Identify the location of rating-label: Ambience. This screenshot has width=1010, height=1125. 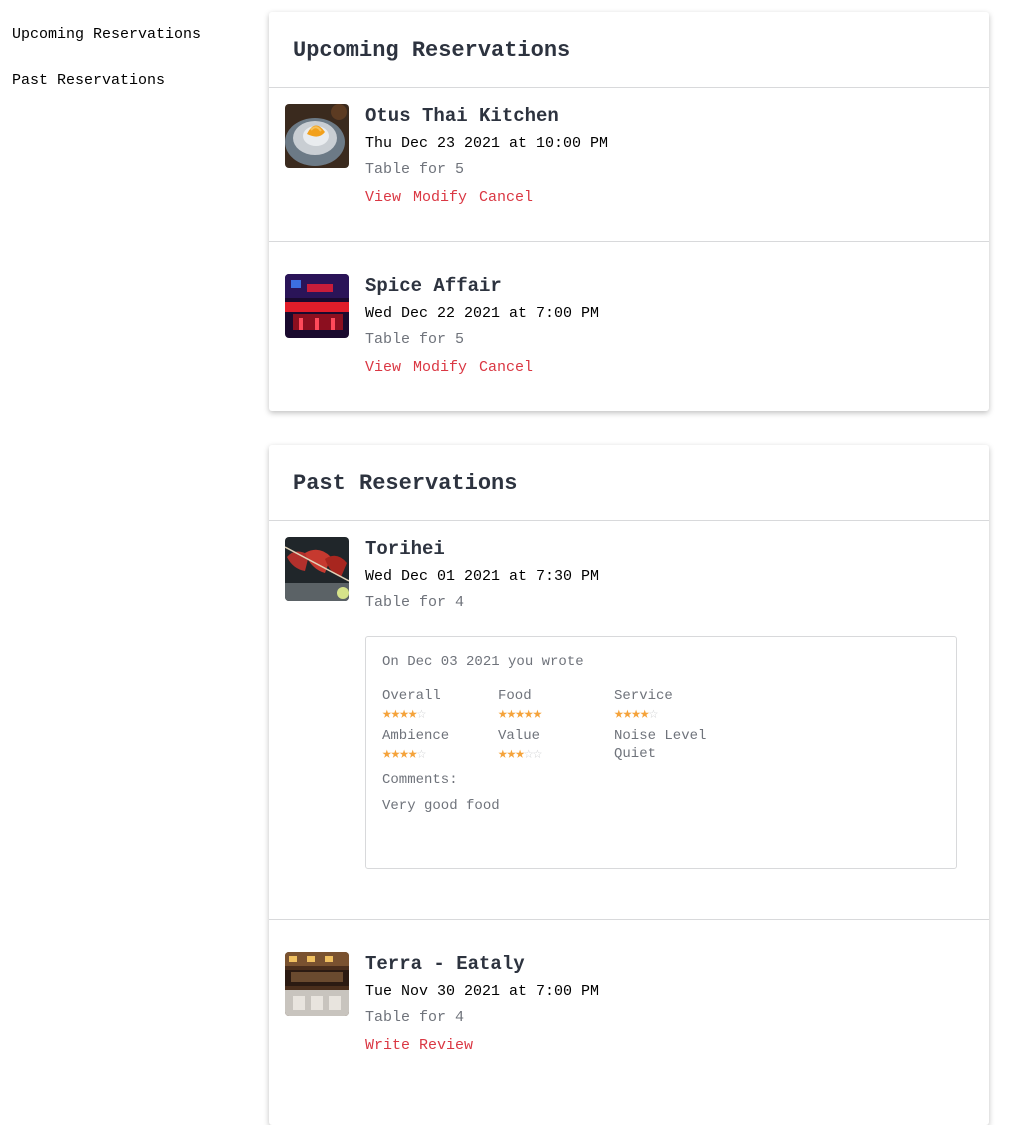
(416, 736).